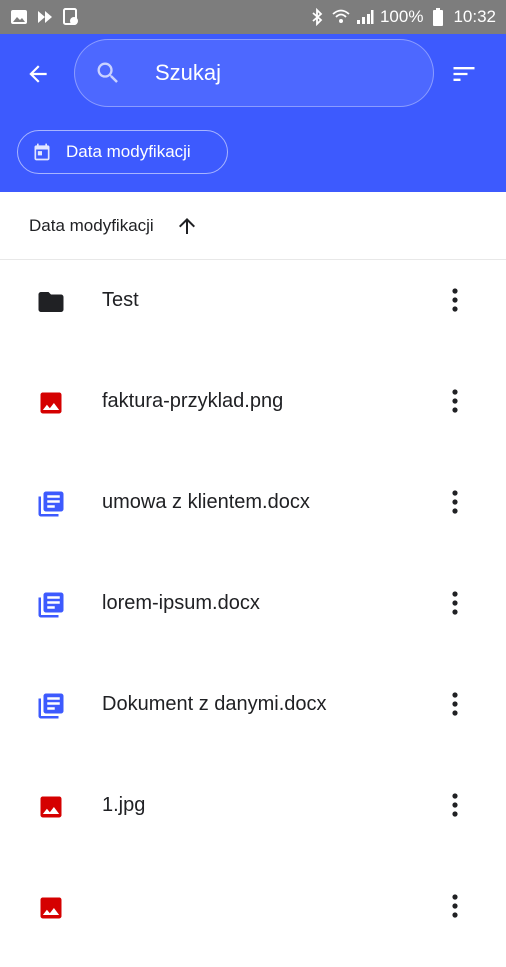  What do you see at coordinates (214, 704) in the screenshot?
I see `file-name: Dokument z danymi.docx` at bounding box center [214, 704].